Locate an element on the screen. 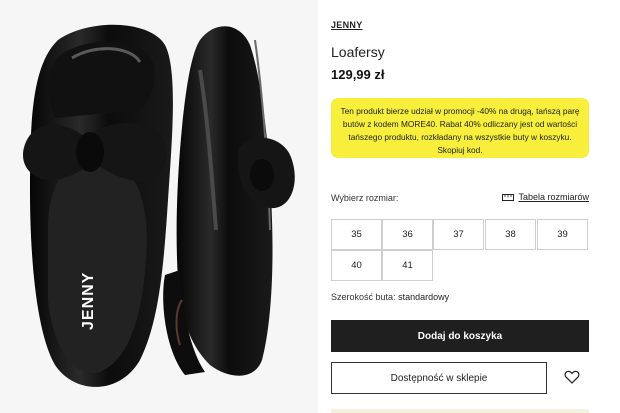  shoe-width: Szerokość buta: standardowy is located at coordinates (390, 297).